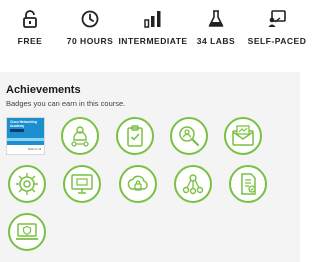  I want to click on certificate-title: Cisco Networking Academy, so click(23, 124).